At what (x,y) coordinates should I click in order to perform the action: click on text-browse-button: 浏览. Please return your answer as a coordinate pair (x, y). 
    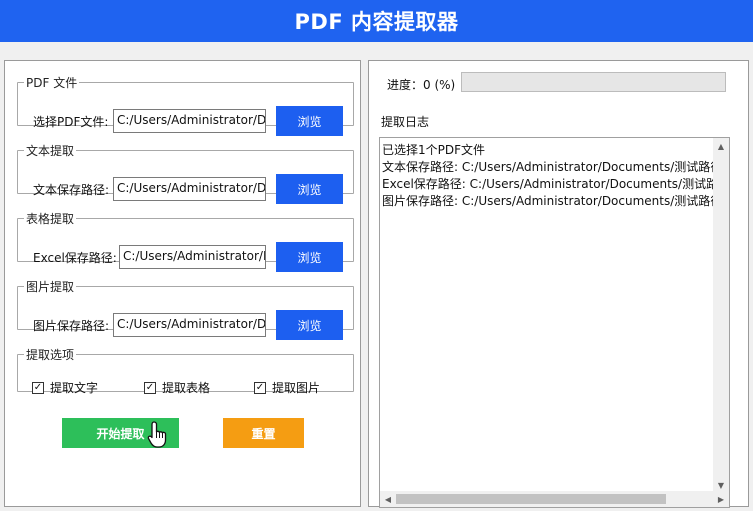
    Looking at the image, I should click on (309, 189).